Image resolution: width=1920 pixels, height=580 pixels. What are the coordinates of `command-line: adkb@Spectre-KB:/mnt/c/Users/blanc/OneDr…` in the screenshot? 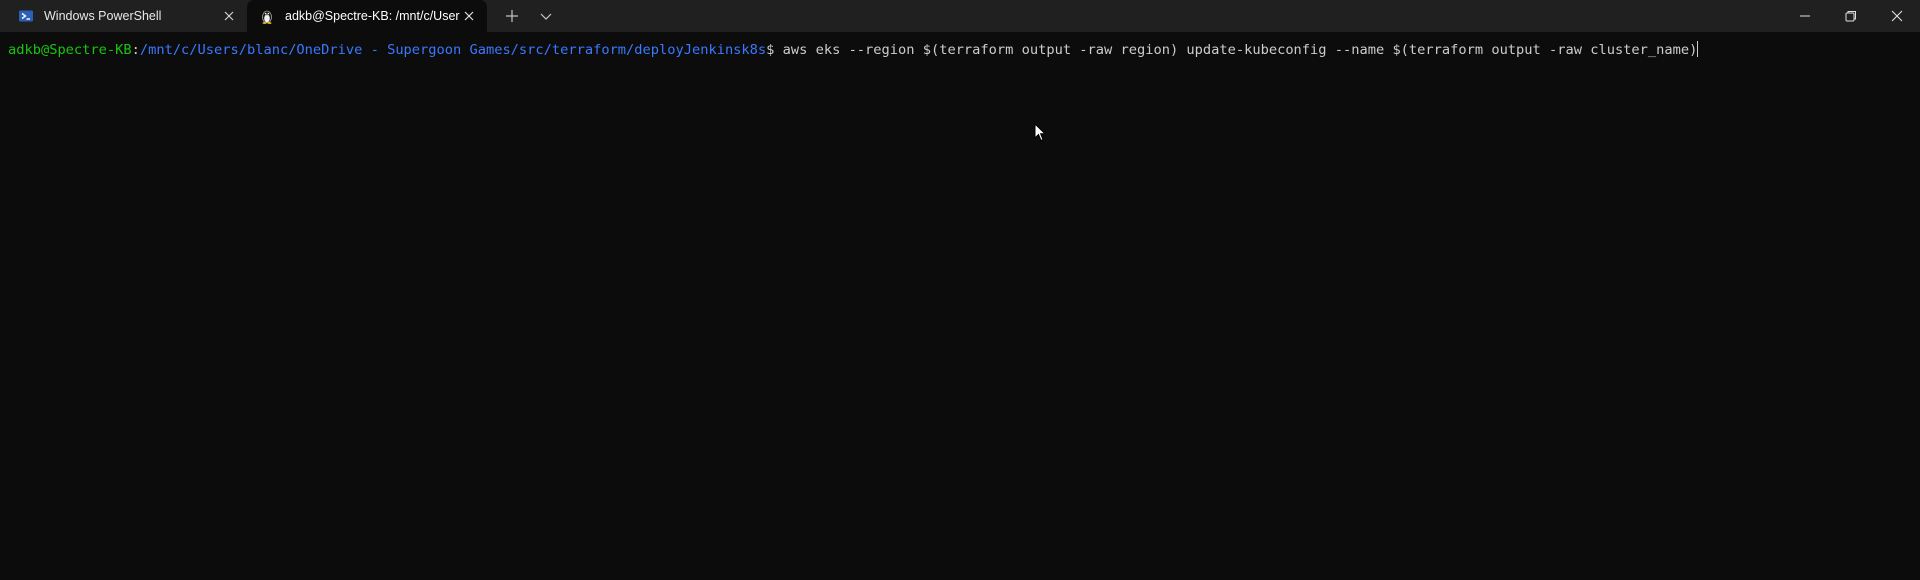 It's located at (853, 50).